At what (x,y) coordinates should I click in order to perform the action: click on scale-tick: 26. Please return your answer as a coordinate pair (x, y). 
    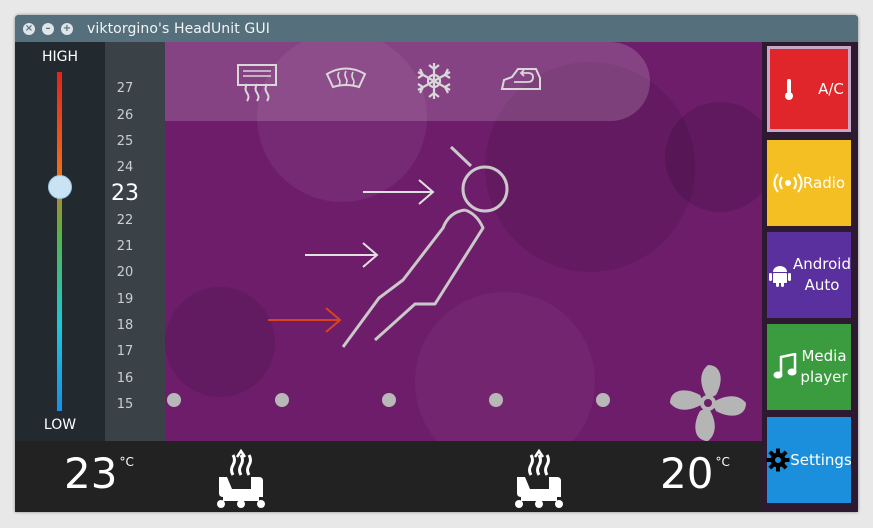
    Looking at the image, I should click on (125, 115).